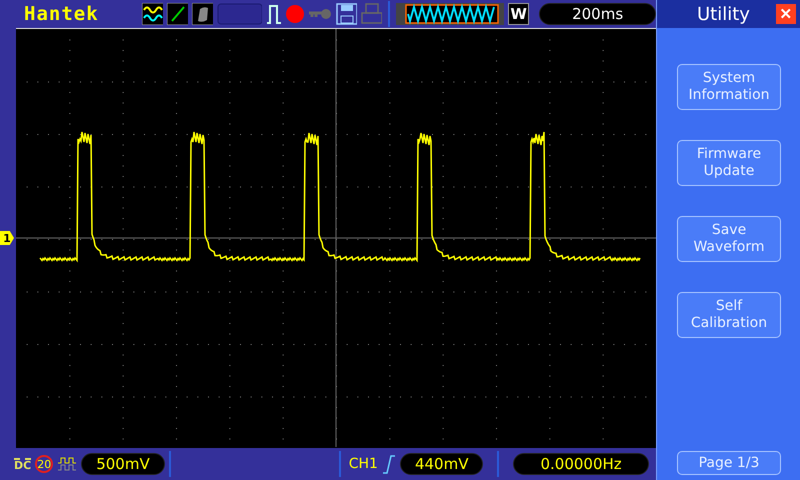  What do you see at coordinates (239, 14) in the screenshot?
I see `empty-indicator-icon` at bounding box center [239, 14].